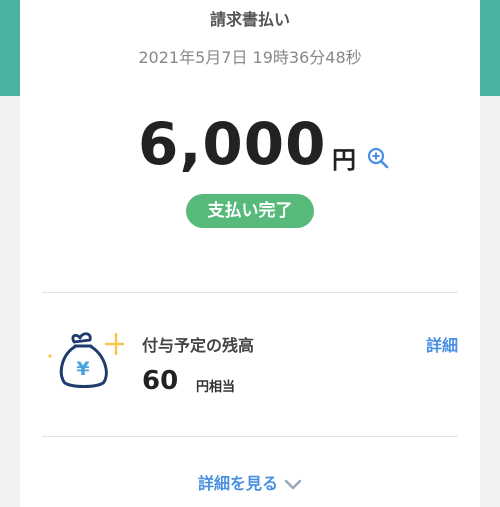 The width and height of the screenshot is (500, 507). Describe the element at coordinates (250, 211) in the screenshot. I see `status-badge: 支払い完了` at that location.